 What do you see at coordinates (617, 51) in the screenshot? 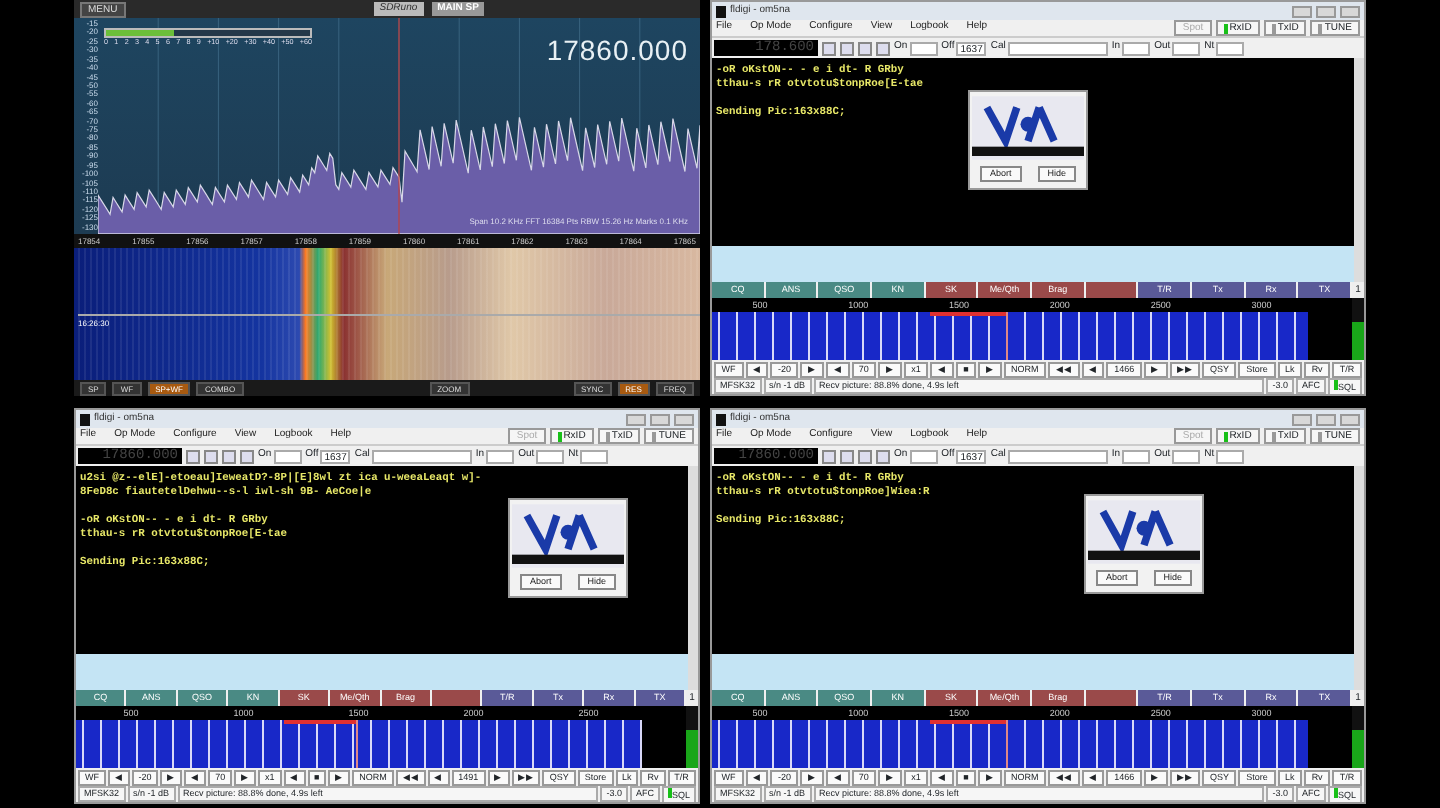
I see `frequency-display: 17860.000` at bounding box center [617, 51].